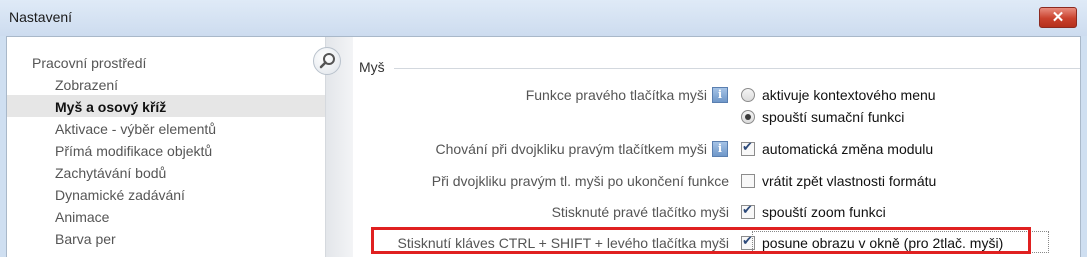 The image size is (1087, 257). Describe the element at coordinates (85, 239) in the screenshot. I see `sidebar-item-barva-per: Barva per` at that location.